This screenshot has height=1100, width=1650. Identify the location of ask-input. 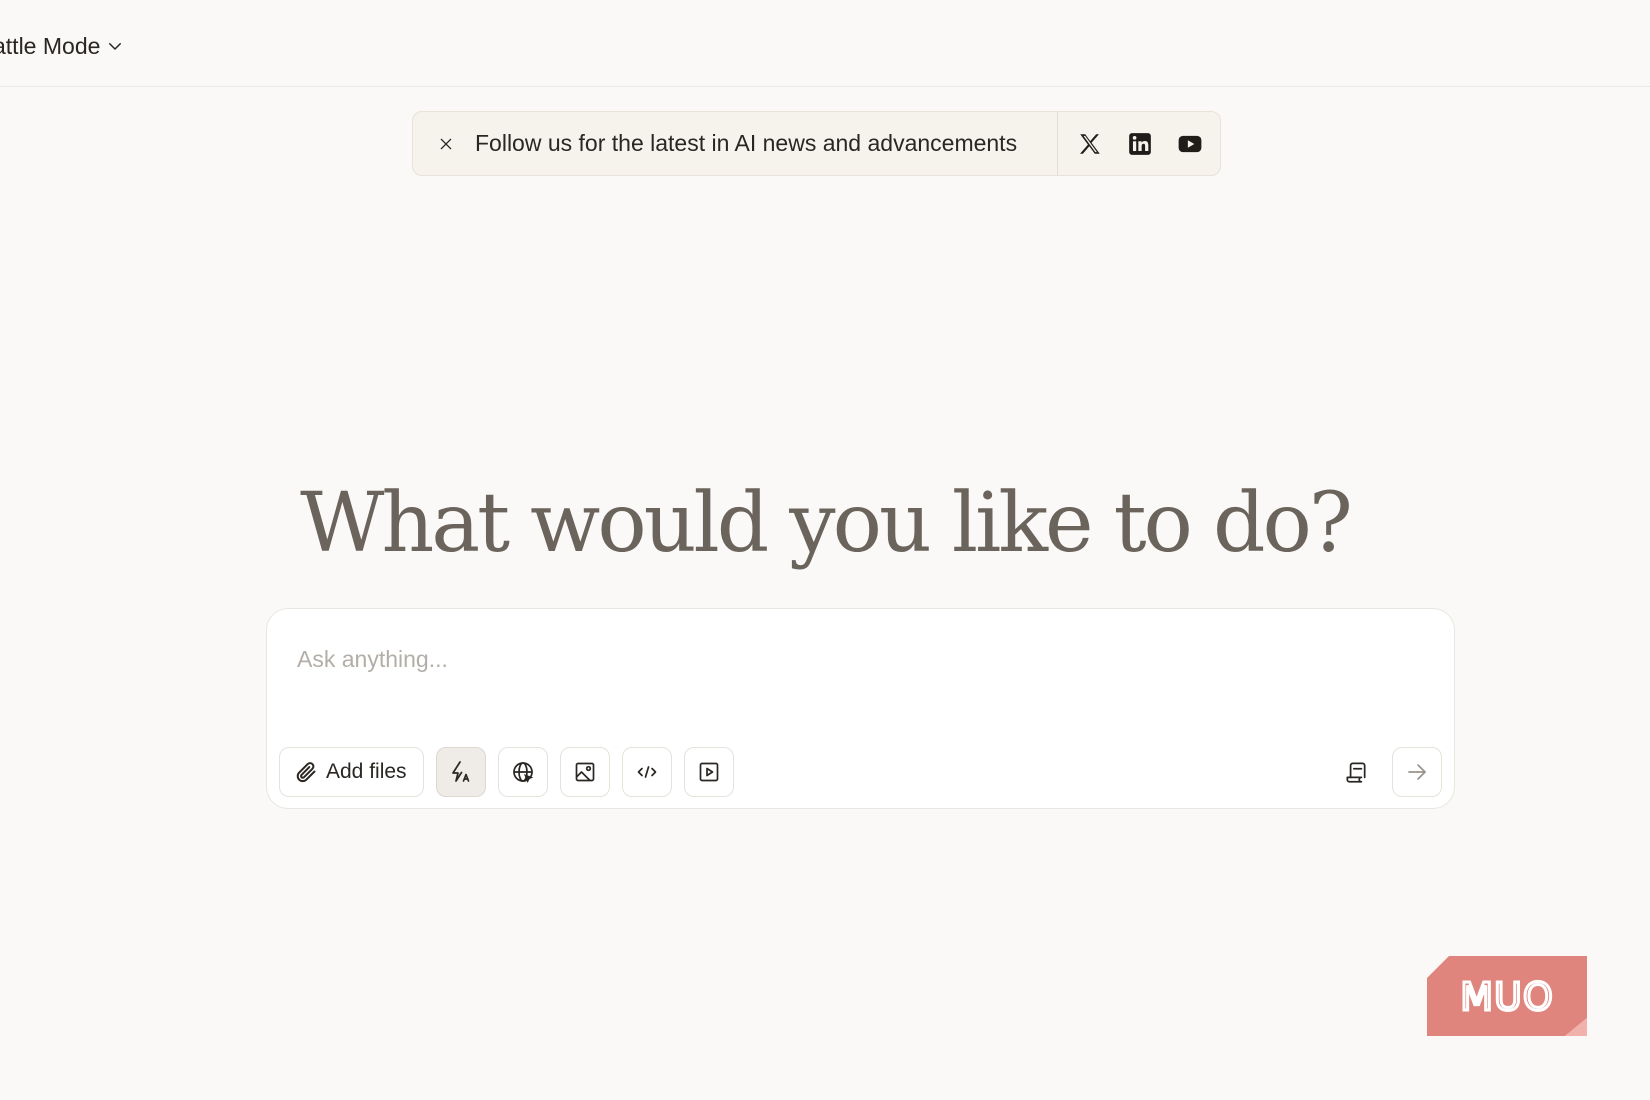
(857, 659).